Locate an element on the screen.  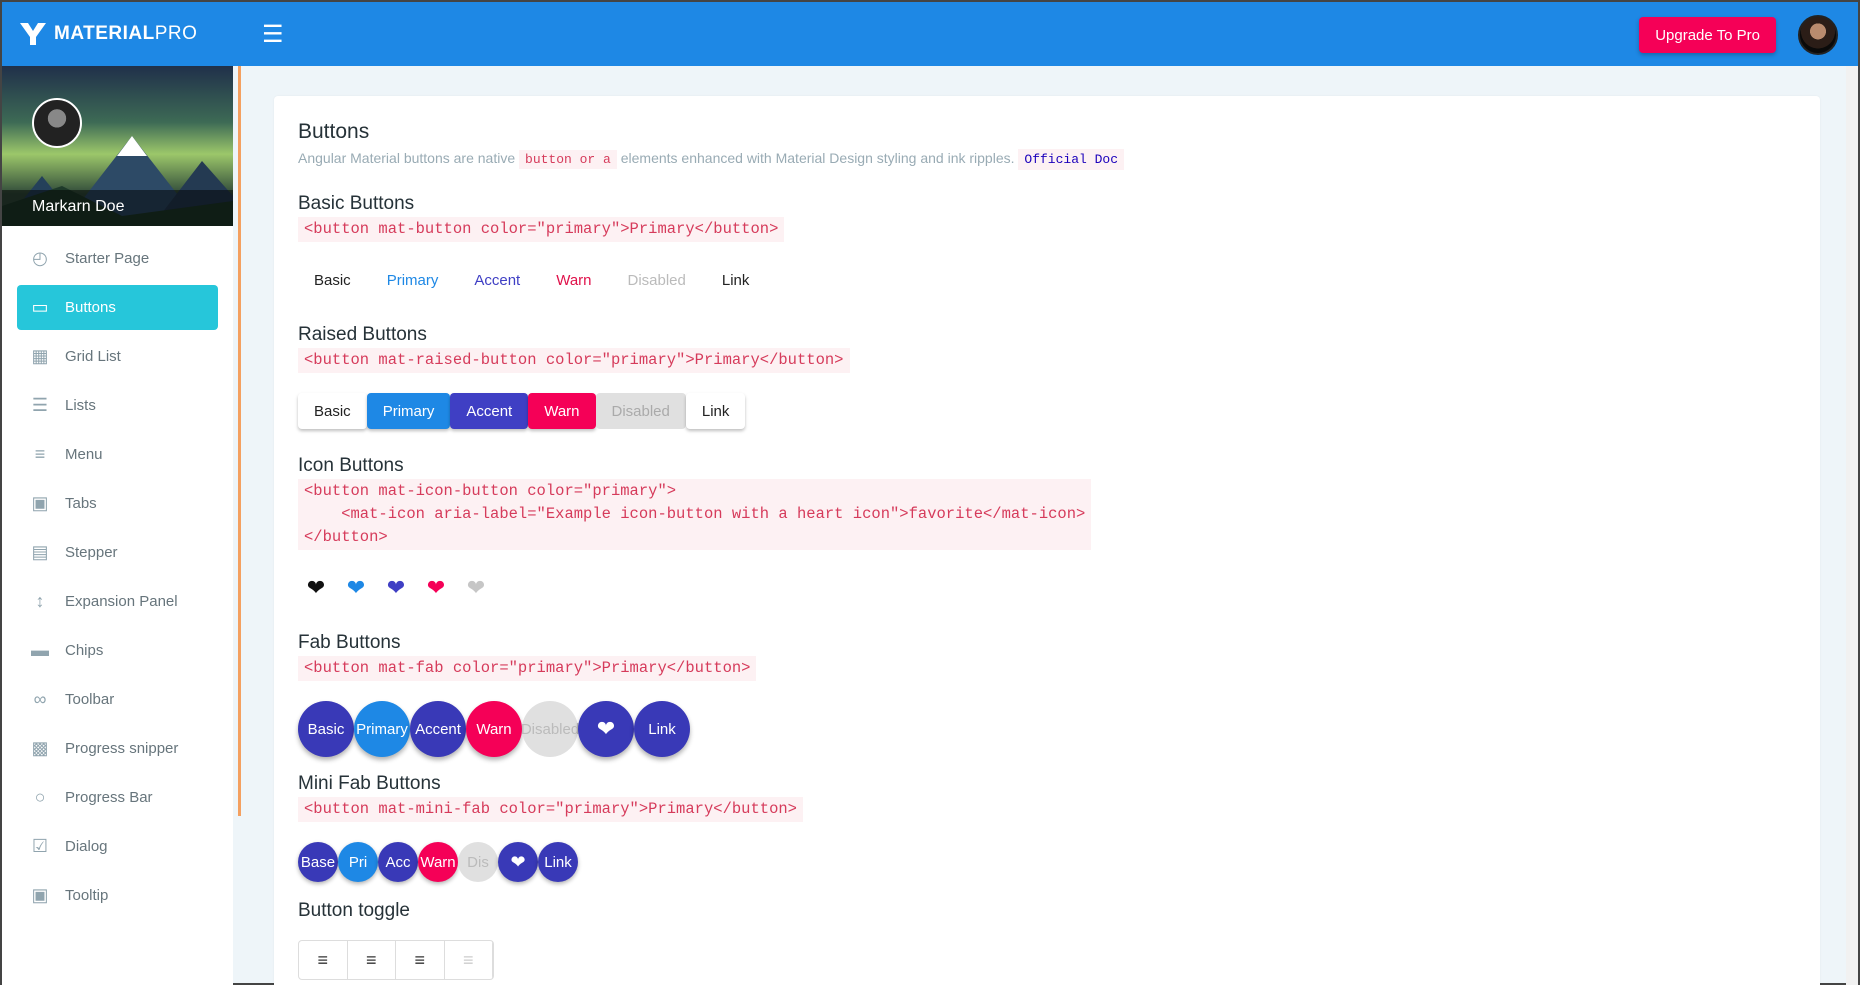
sidebar-item-stepper: ▤ Stepper is located at coordinates (117, 552).